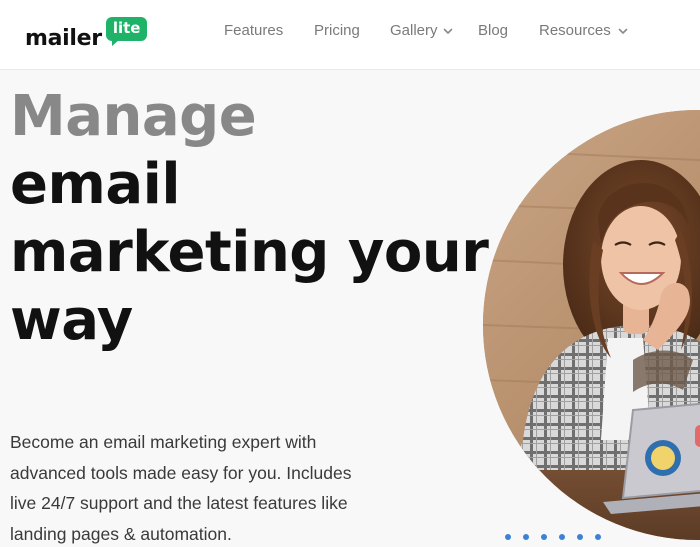 This screenshot has height=547, width=700. What do you see at coordinates (95, 184) in the screenshot?
I see `headline-line: email` at bounding box center [95, 184].